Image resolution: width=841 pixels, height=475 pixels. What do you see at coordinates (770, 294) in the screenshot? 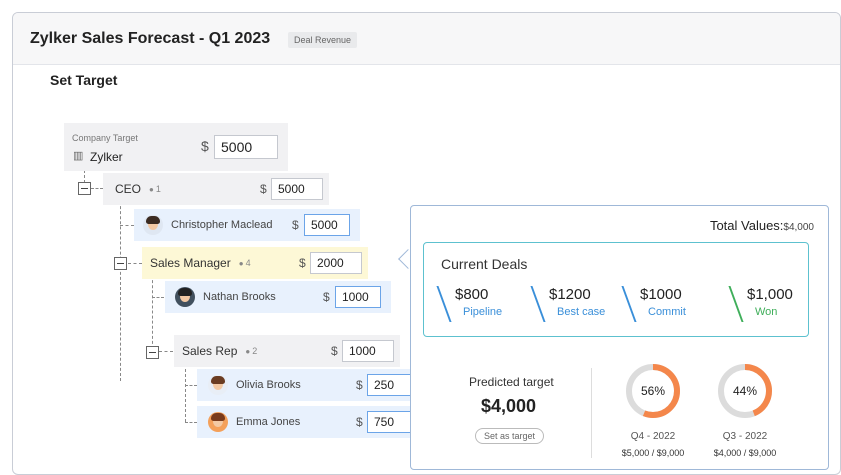
I see `deal-amount: $1,000` at bounding box center [770, 294].